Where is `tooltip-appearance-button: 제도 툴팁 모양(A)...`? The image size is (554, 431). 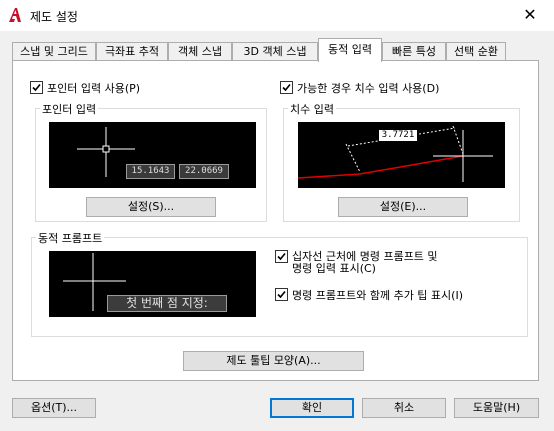
tooltip-appearance-button: 제도 툴팁 모양(A)... is located at coordinates (273, 361).